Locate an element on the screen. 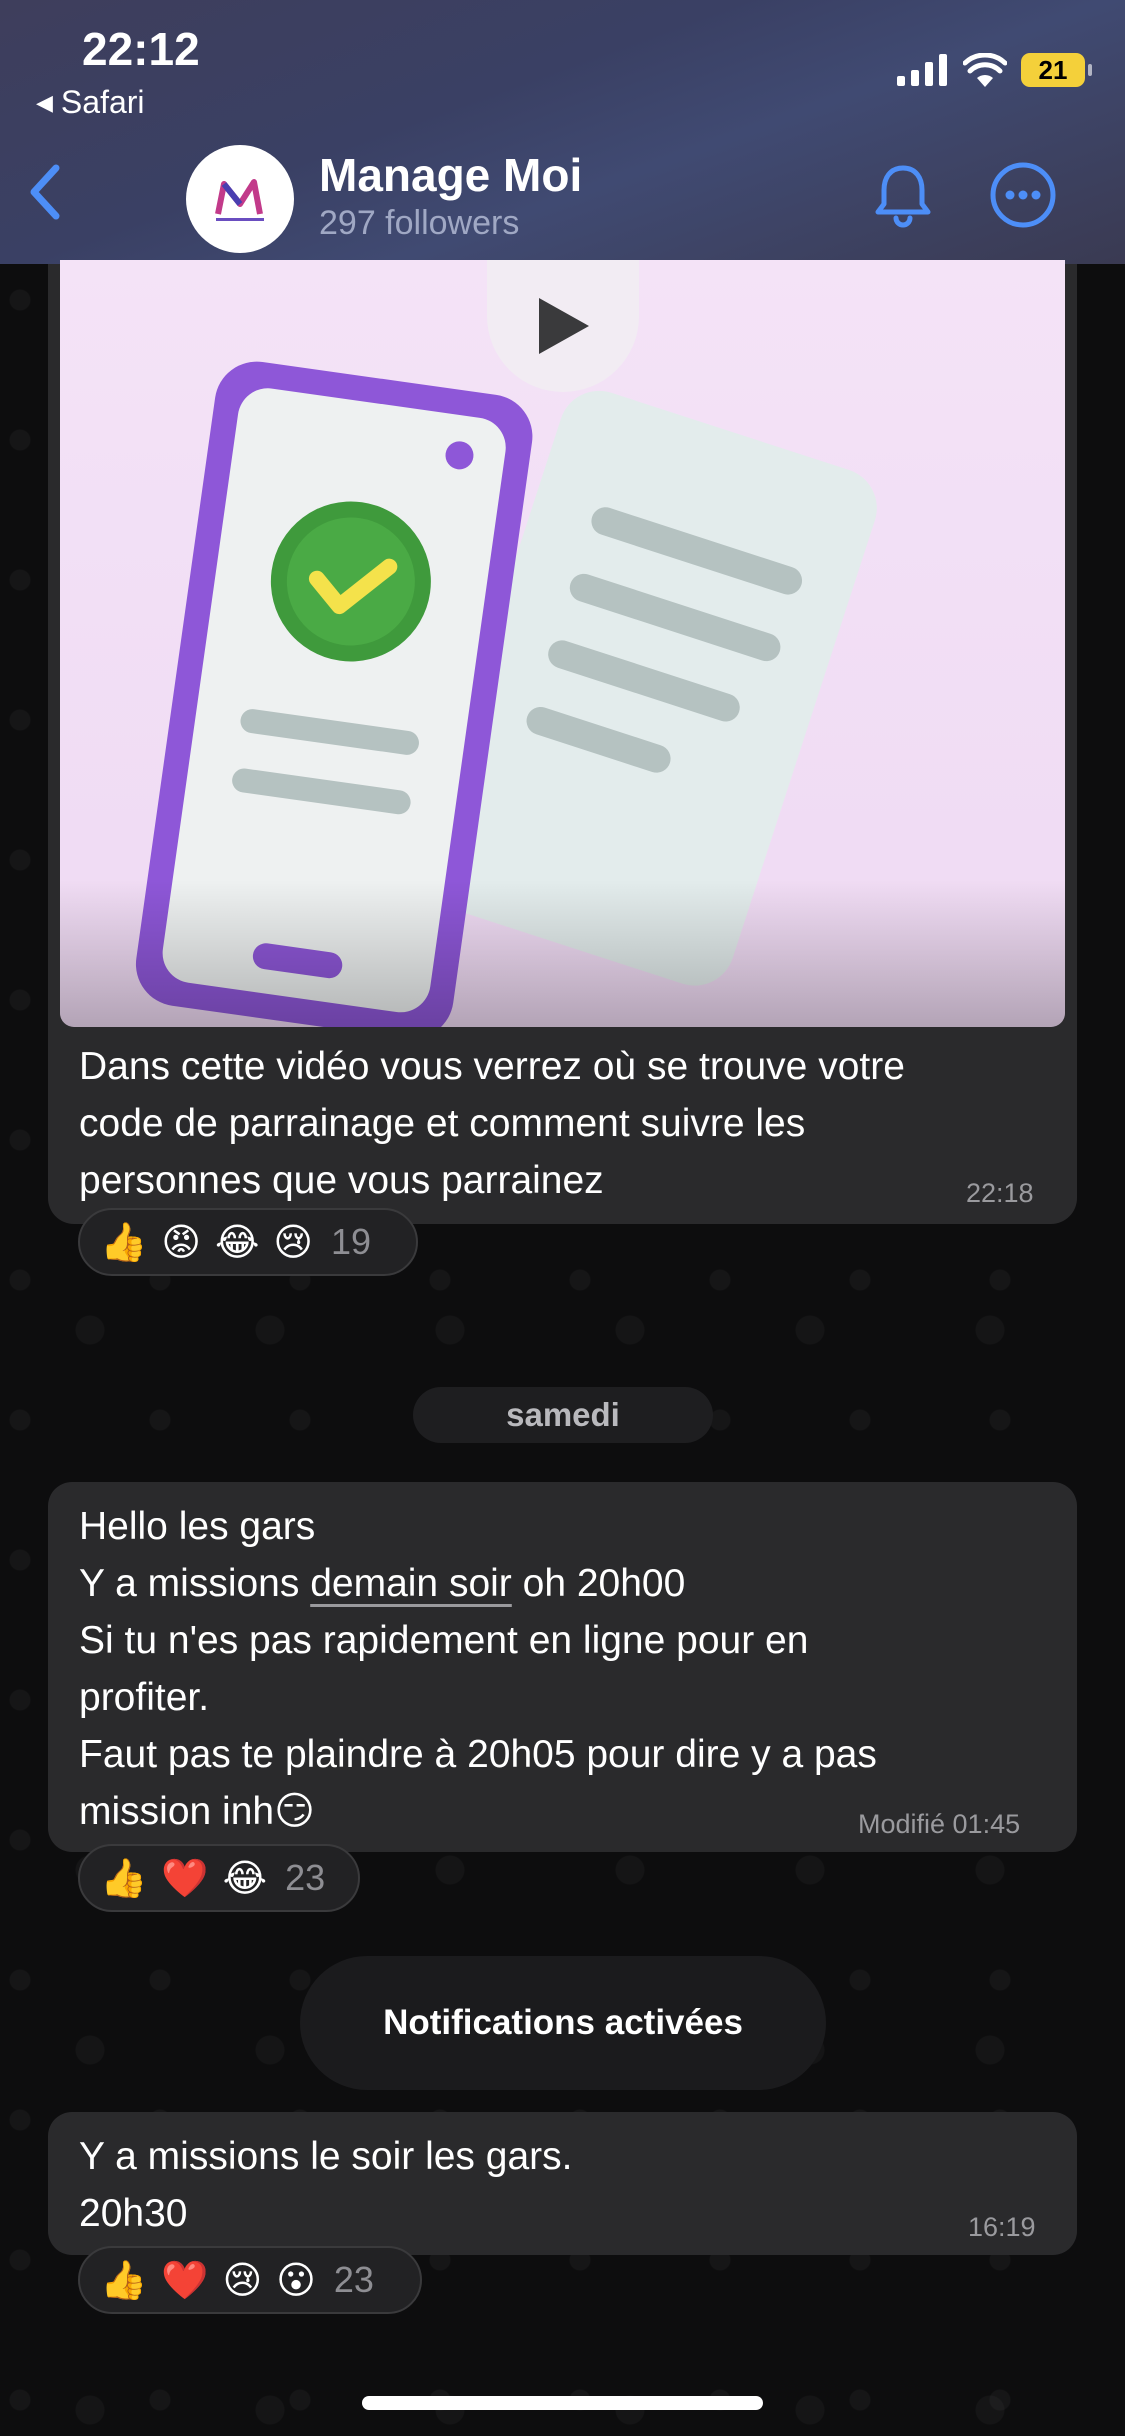 The width and height of the screenshot is (1125, 2436). channel-title: Manage Moi is located at coordinates (450, 175).